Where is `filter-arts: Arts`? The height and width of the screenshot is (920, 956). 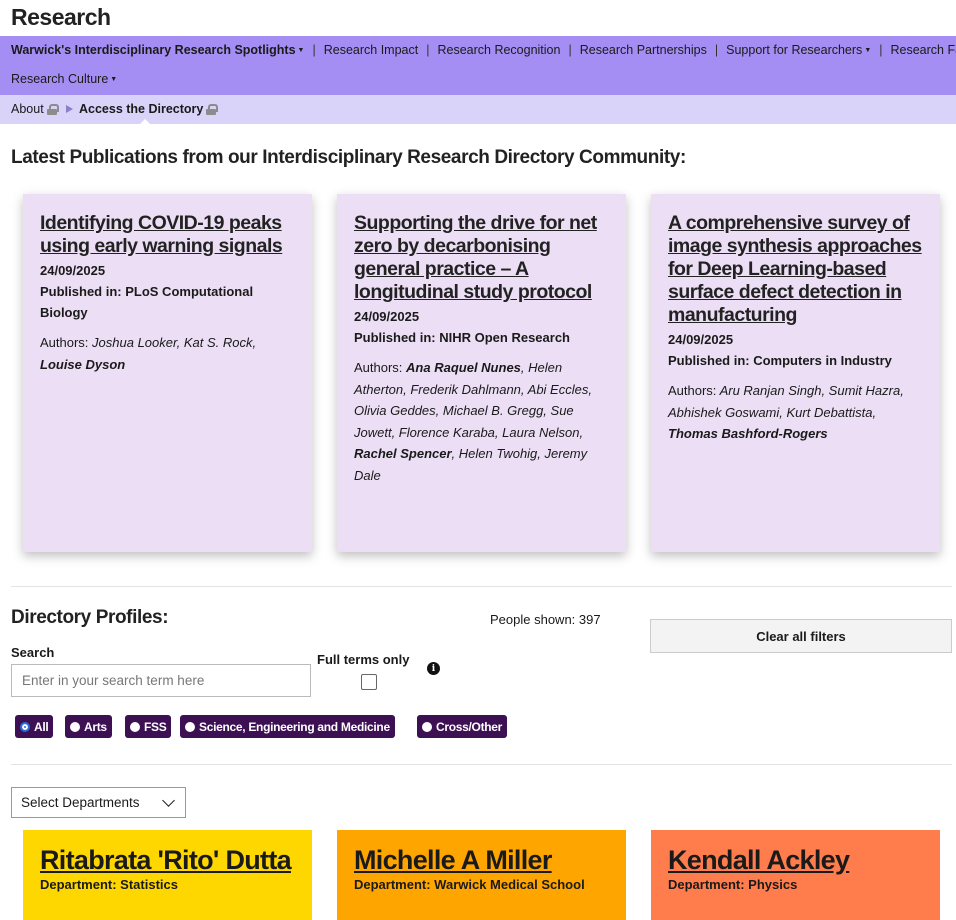 filter-arts: Arts is located at coordinates (88, 726).